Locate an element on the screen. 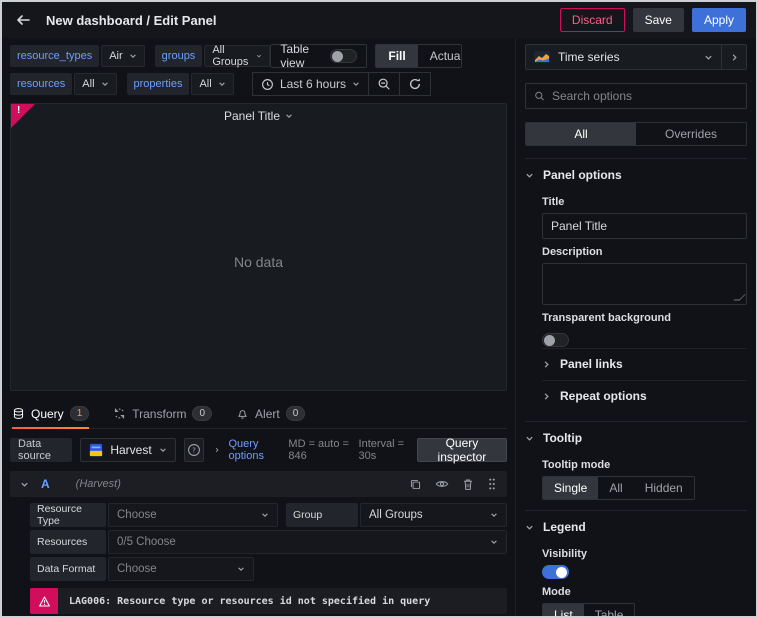 This screenshot has height=618, width=758. tab-alert: Alert 0 is located at coordinates (271, 413).